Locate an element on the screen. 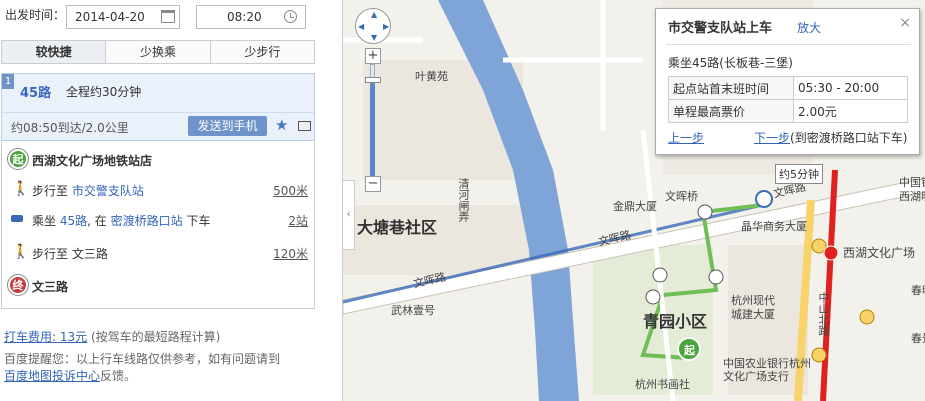 The width and height of the screenshot is (925, 401). complaint-center-link: 百度地图投诉中心 is located at coordinates (52, 376).